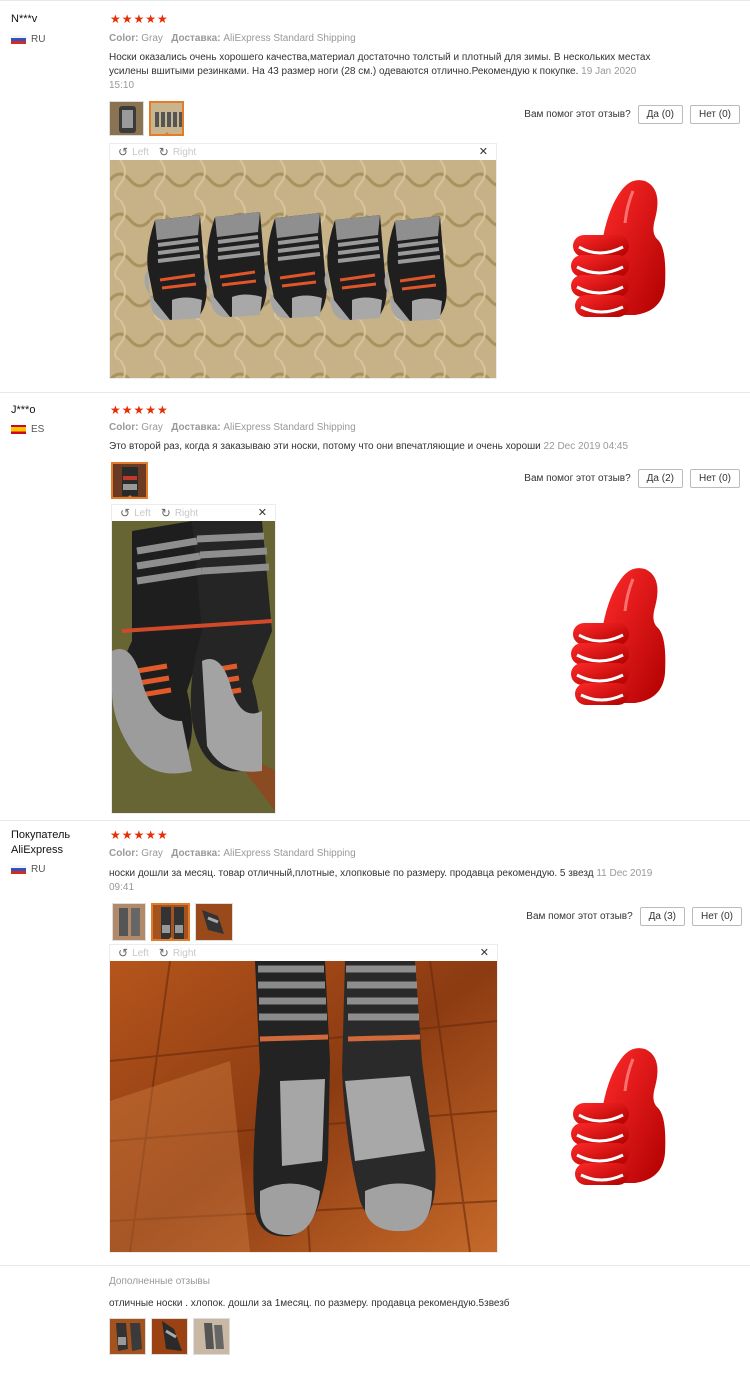 This screenshot has height=1378, width=750. I want to click on helpful-section: Вам помог этот отзыв? Да (0) Нет (0), so click(632, 114).